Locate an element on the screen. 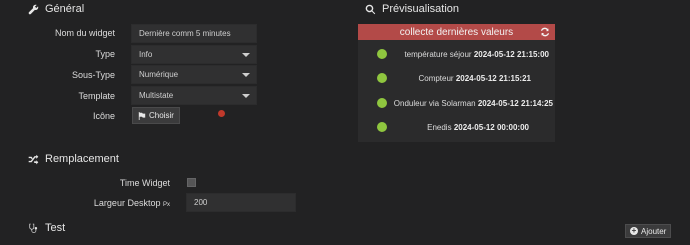 This screenshot has width=690, height=245. preview-row: Enedis 2024-05-12 00:00:00 is located at coordinates (456, 127).